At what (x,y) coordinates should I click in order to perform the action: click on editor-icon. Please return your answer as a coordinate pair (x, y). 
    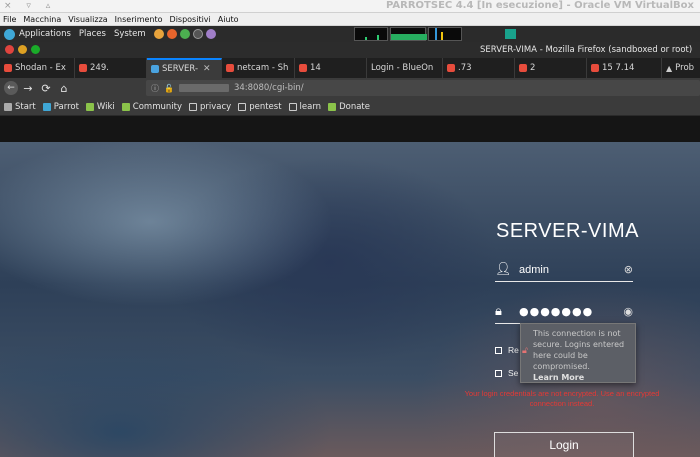
    Looking at the image, I should click on (210, 34).